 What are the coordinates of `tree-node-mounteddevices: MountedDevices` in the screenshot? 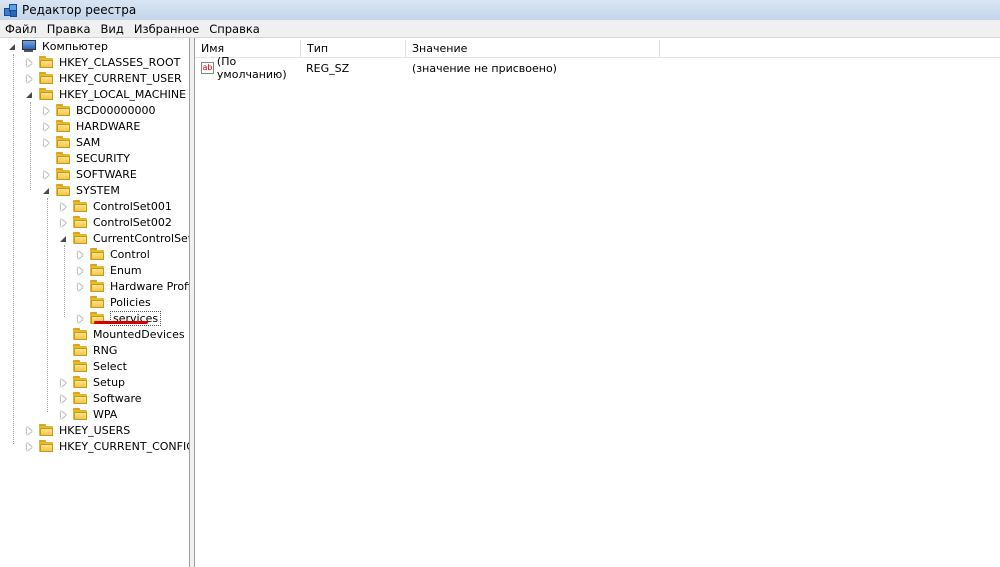 It's located at (122, 334).